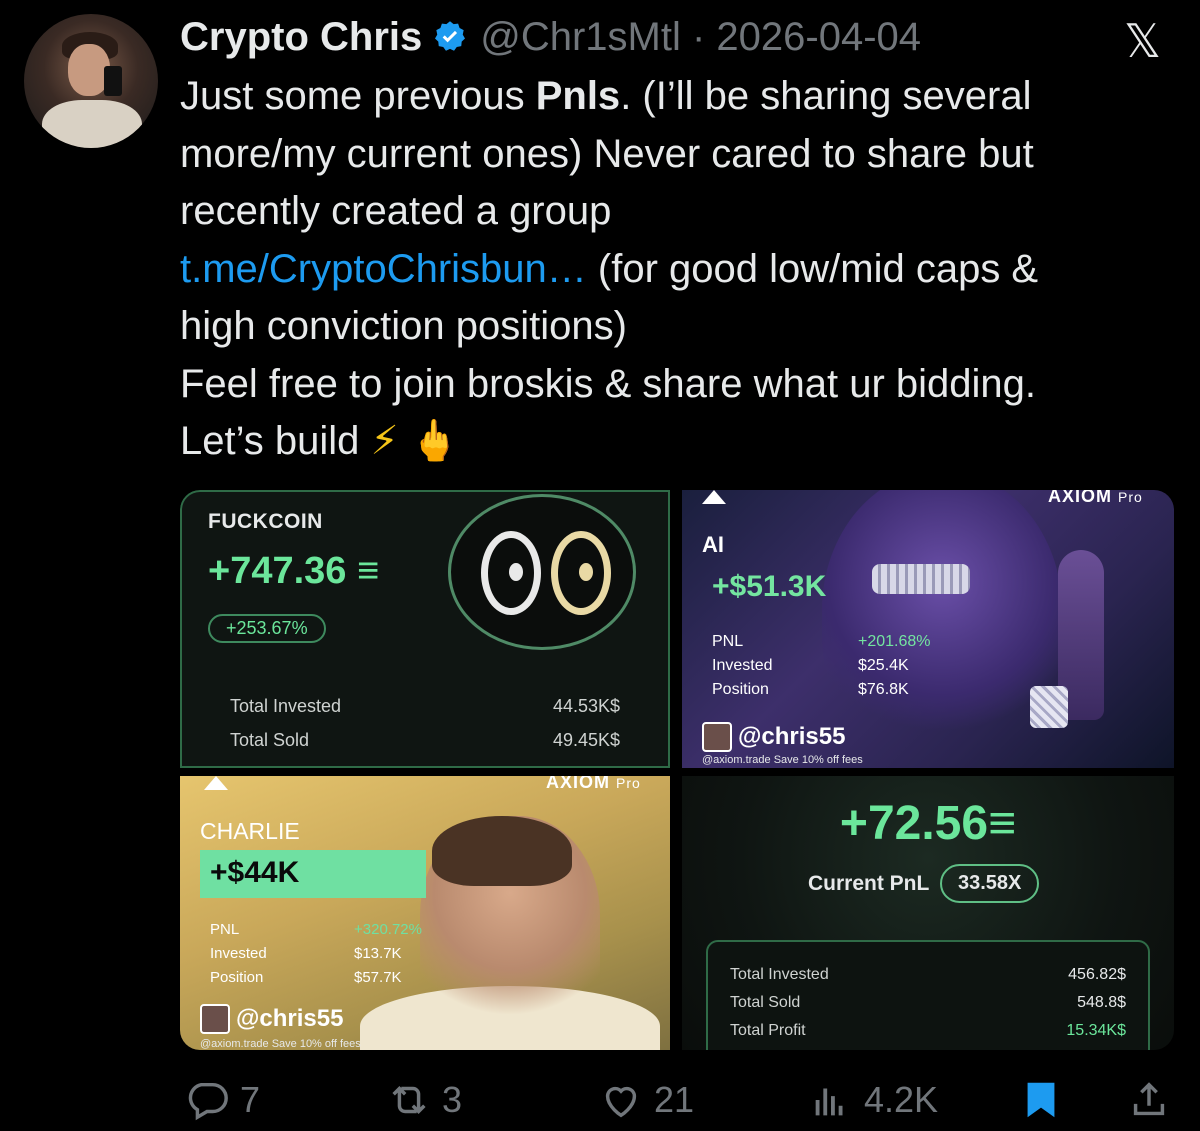 This screenshot has width=1200, height=1131. Describe the element at coordinates (990, 883) in the screenshot. I see `multiplier-badge: 33.58X` at that location.